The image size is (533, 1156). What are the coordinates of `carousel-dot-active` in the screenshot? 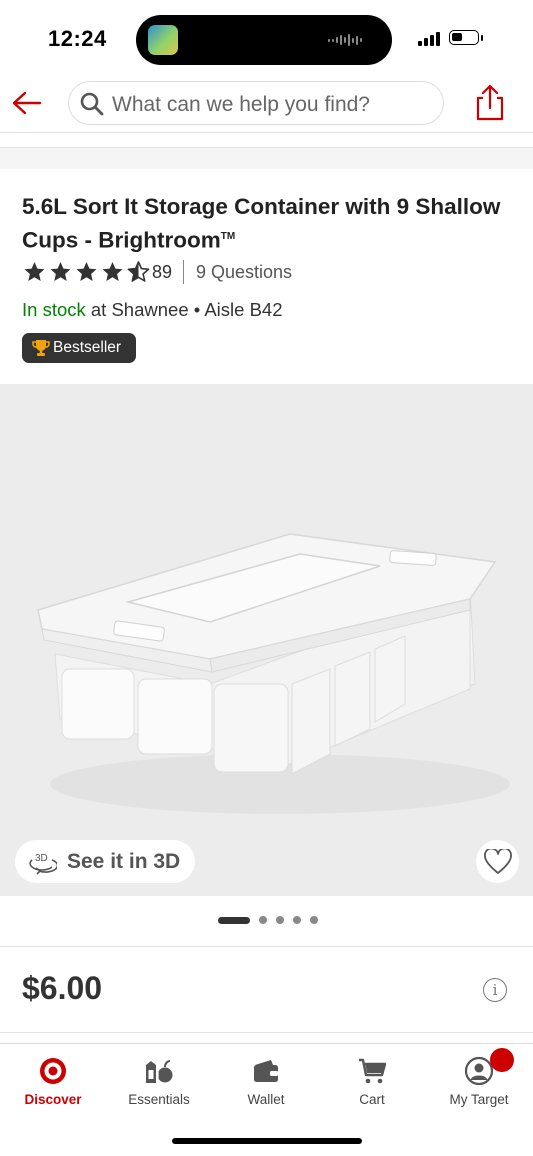 It's located at (234, 920).